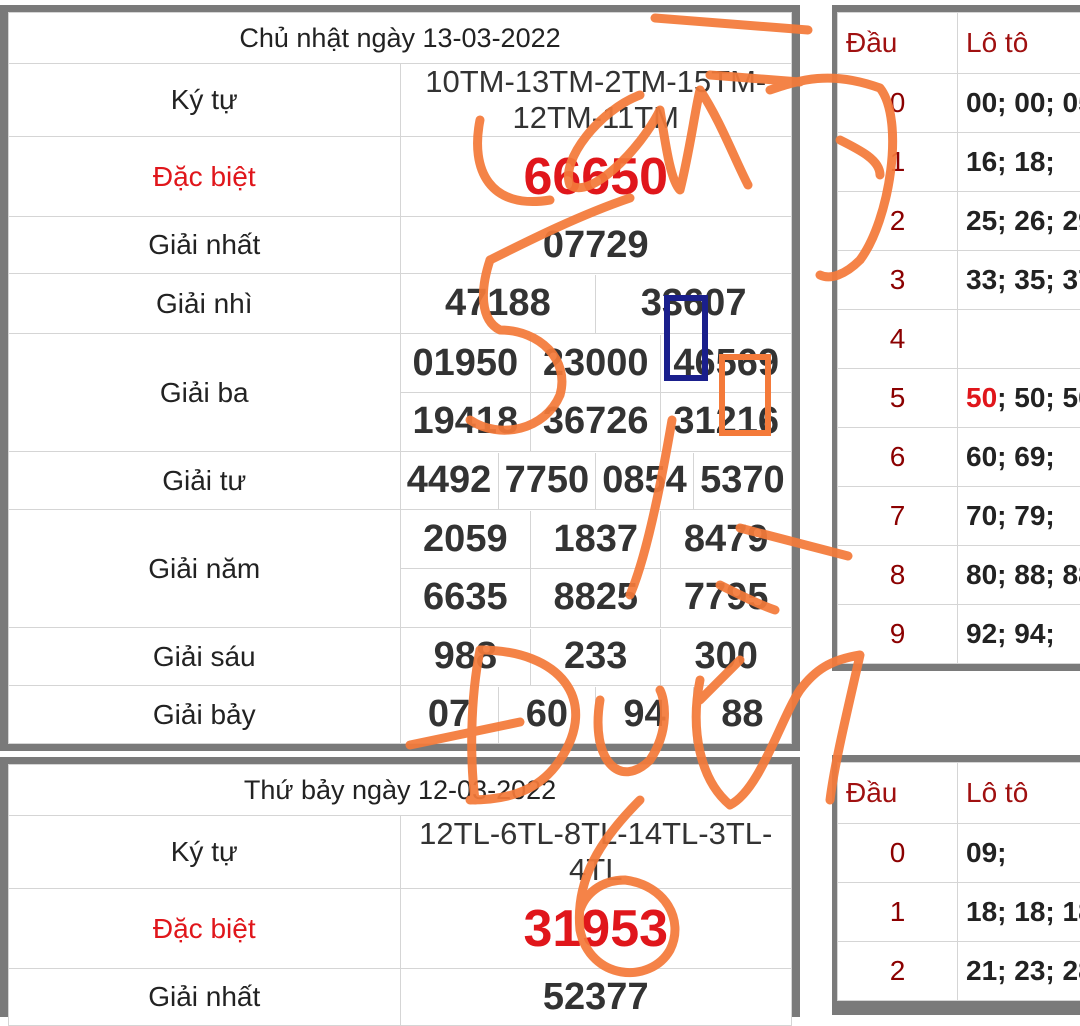 This screenshot has width=1080, height=1026. I want to click on draw-date: Thứ bảy ngày 12-03-2022, so click(400, 790).